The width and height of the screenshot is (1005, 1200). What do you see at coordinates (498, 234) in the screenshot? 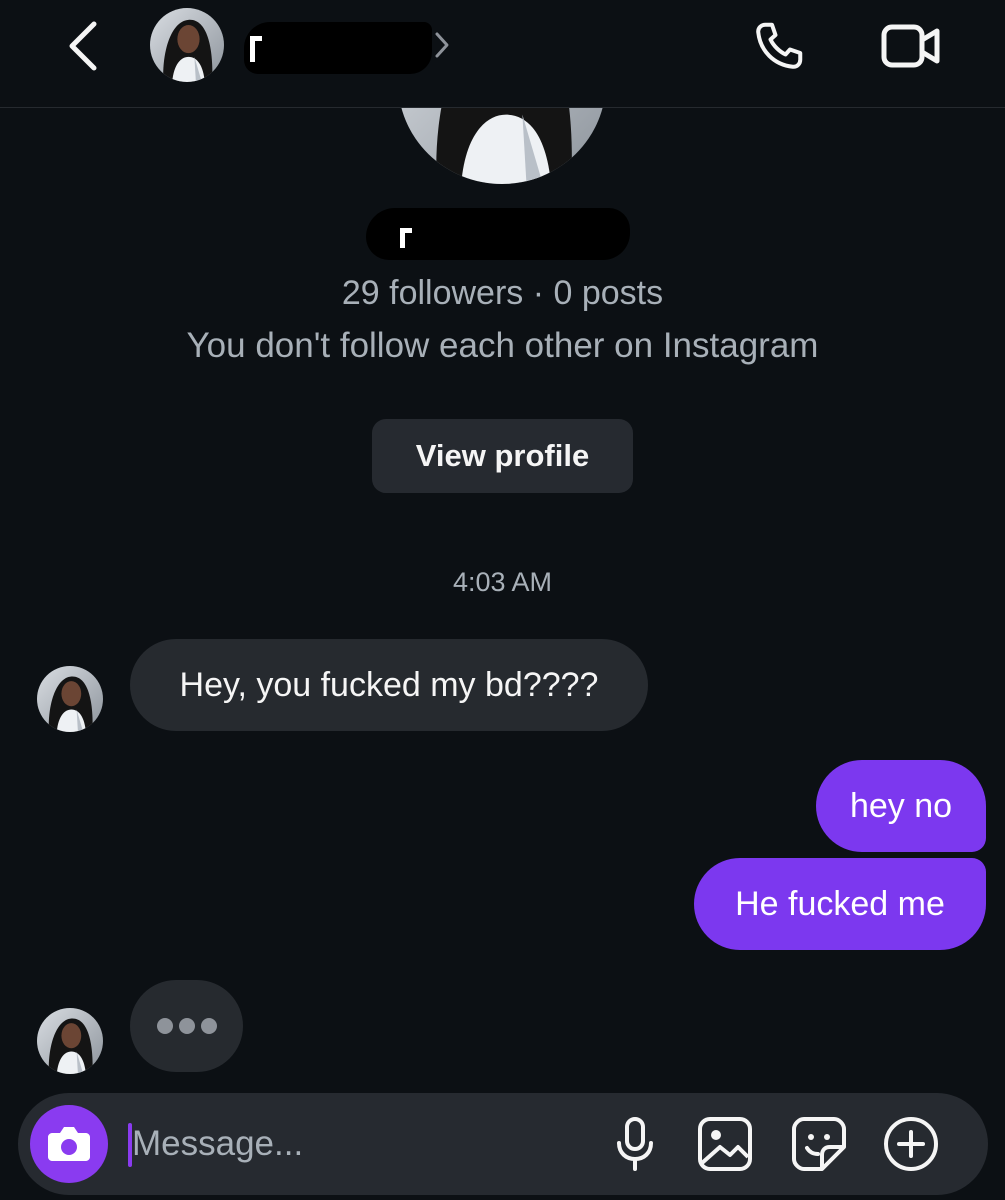
I see `redacted-profile-name` at bounding box center [498, 234].